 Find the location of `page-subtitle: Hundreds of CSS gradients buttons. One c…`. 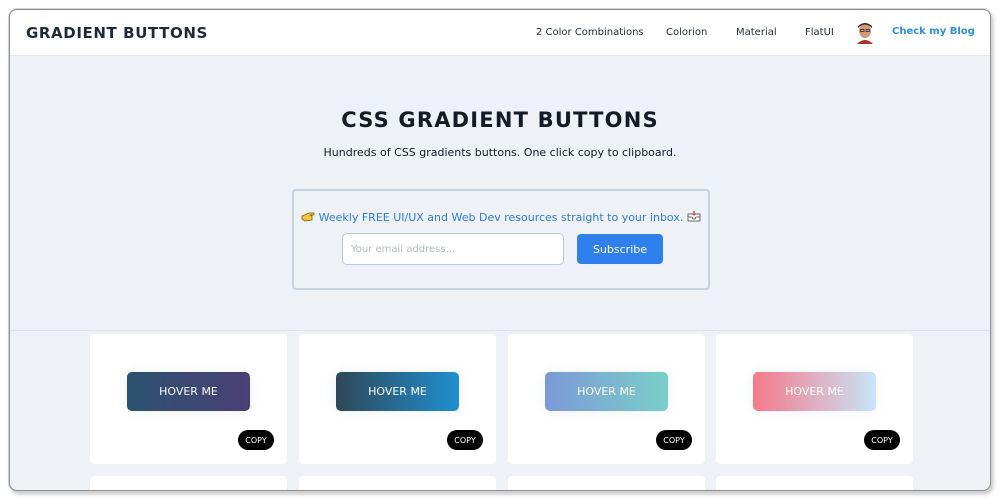

page-subtitle: Hundreds of CSS gradients buttons. One c… is located at coordinates (500, 152).